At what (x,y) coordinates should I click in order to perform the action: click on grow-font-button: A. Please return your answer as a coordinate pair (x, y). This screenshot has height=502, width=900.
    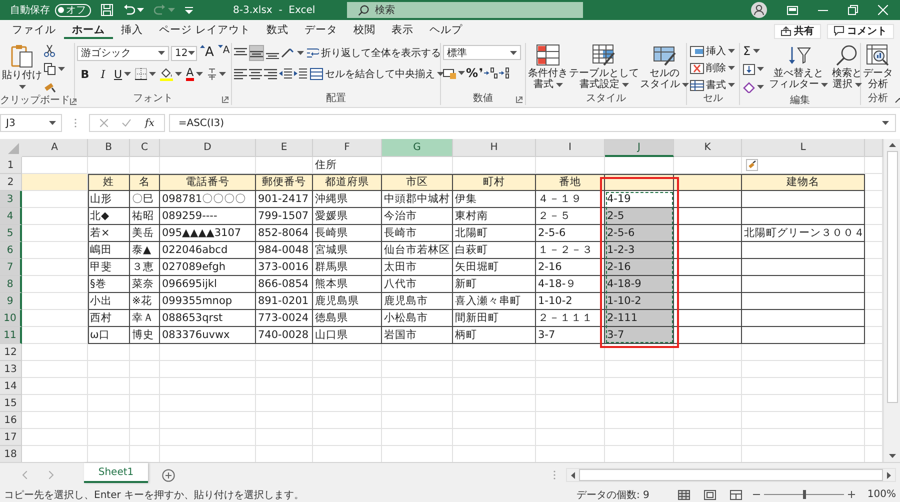
    Looking at the image, I should click on (207, 53).